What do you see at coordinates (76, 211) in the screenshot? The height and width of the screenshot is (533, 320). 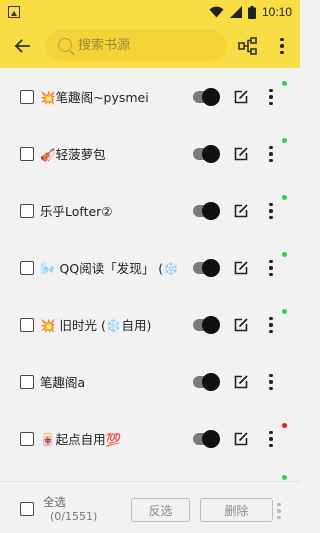 I see `source-name: 乐乎Lofter②` at bounding box center [76, 211].